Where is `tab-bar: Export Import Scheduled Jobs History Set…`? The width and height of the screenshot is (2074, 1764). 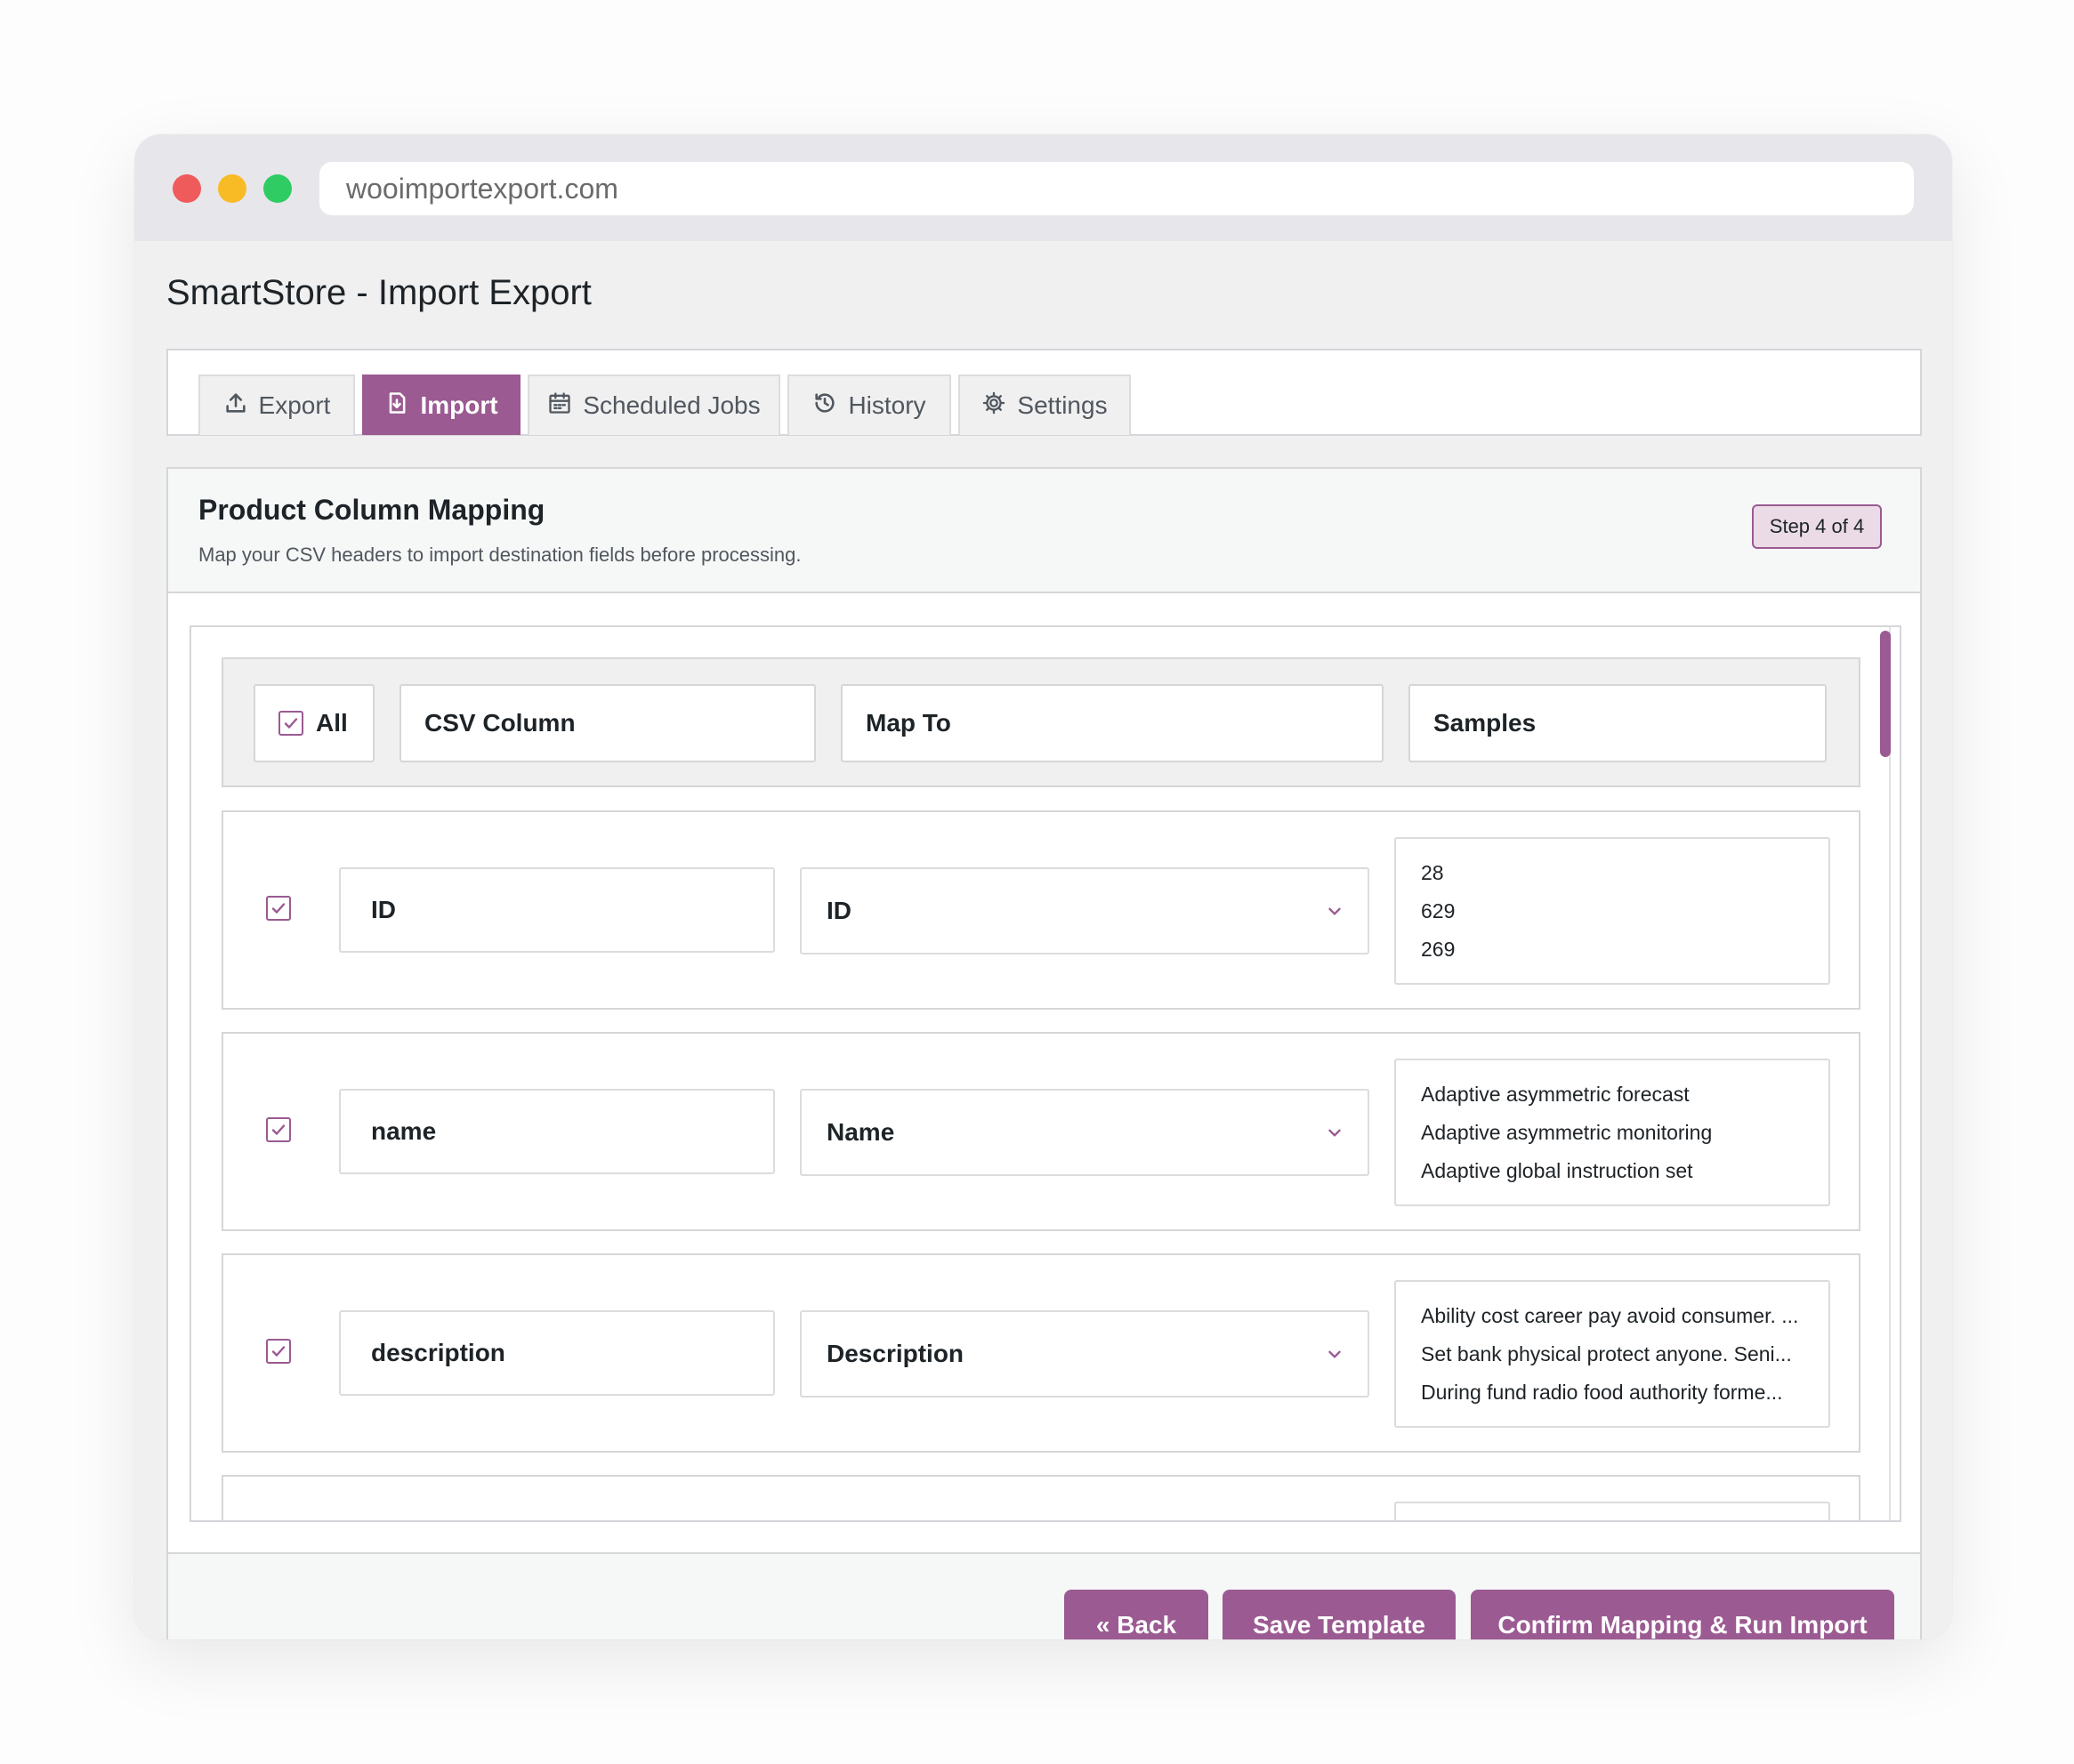 tab-bar: Export Import Scheduled Jobs History Set… is located at coordinates (1044, 392).